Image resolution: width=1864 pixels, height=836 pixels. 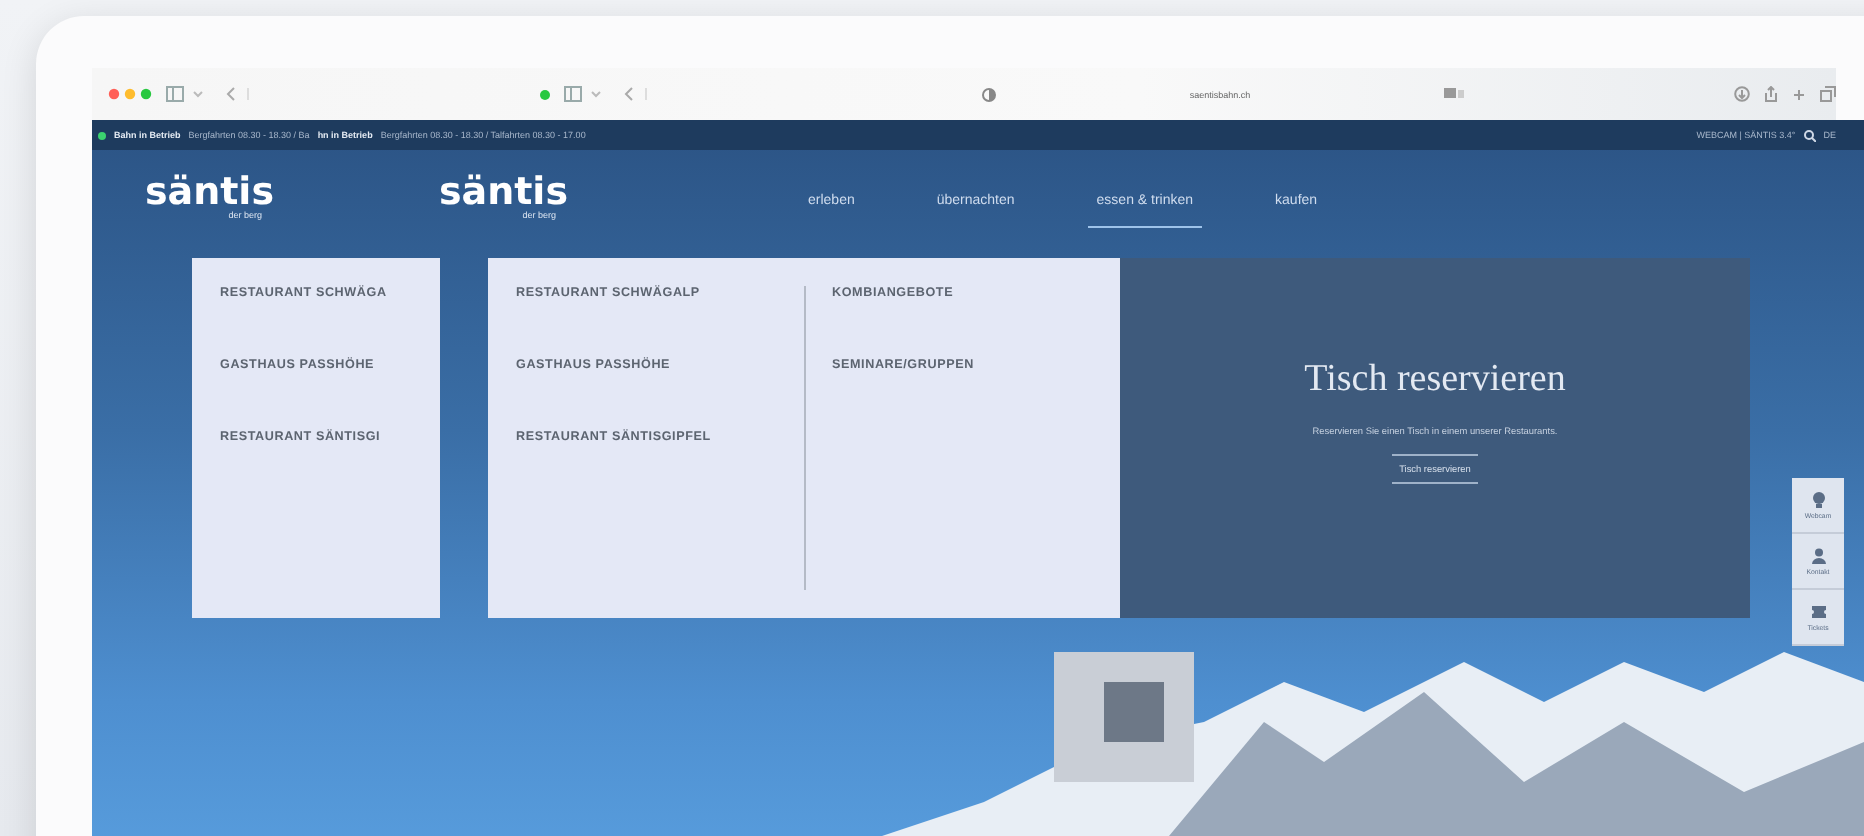 I want to click on plus-icon, so click(x=1799, y=94).